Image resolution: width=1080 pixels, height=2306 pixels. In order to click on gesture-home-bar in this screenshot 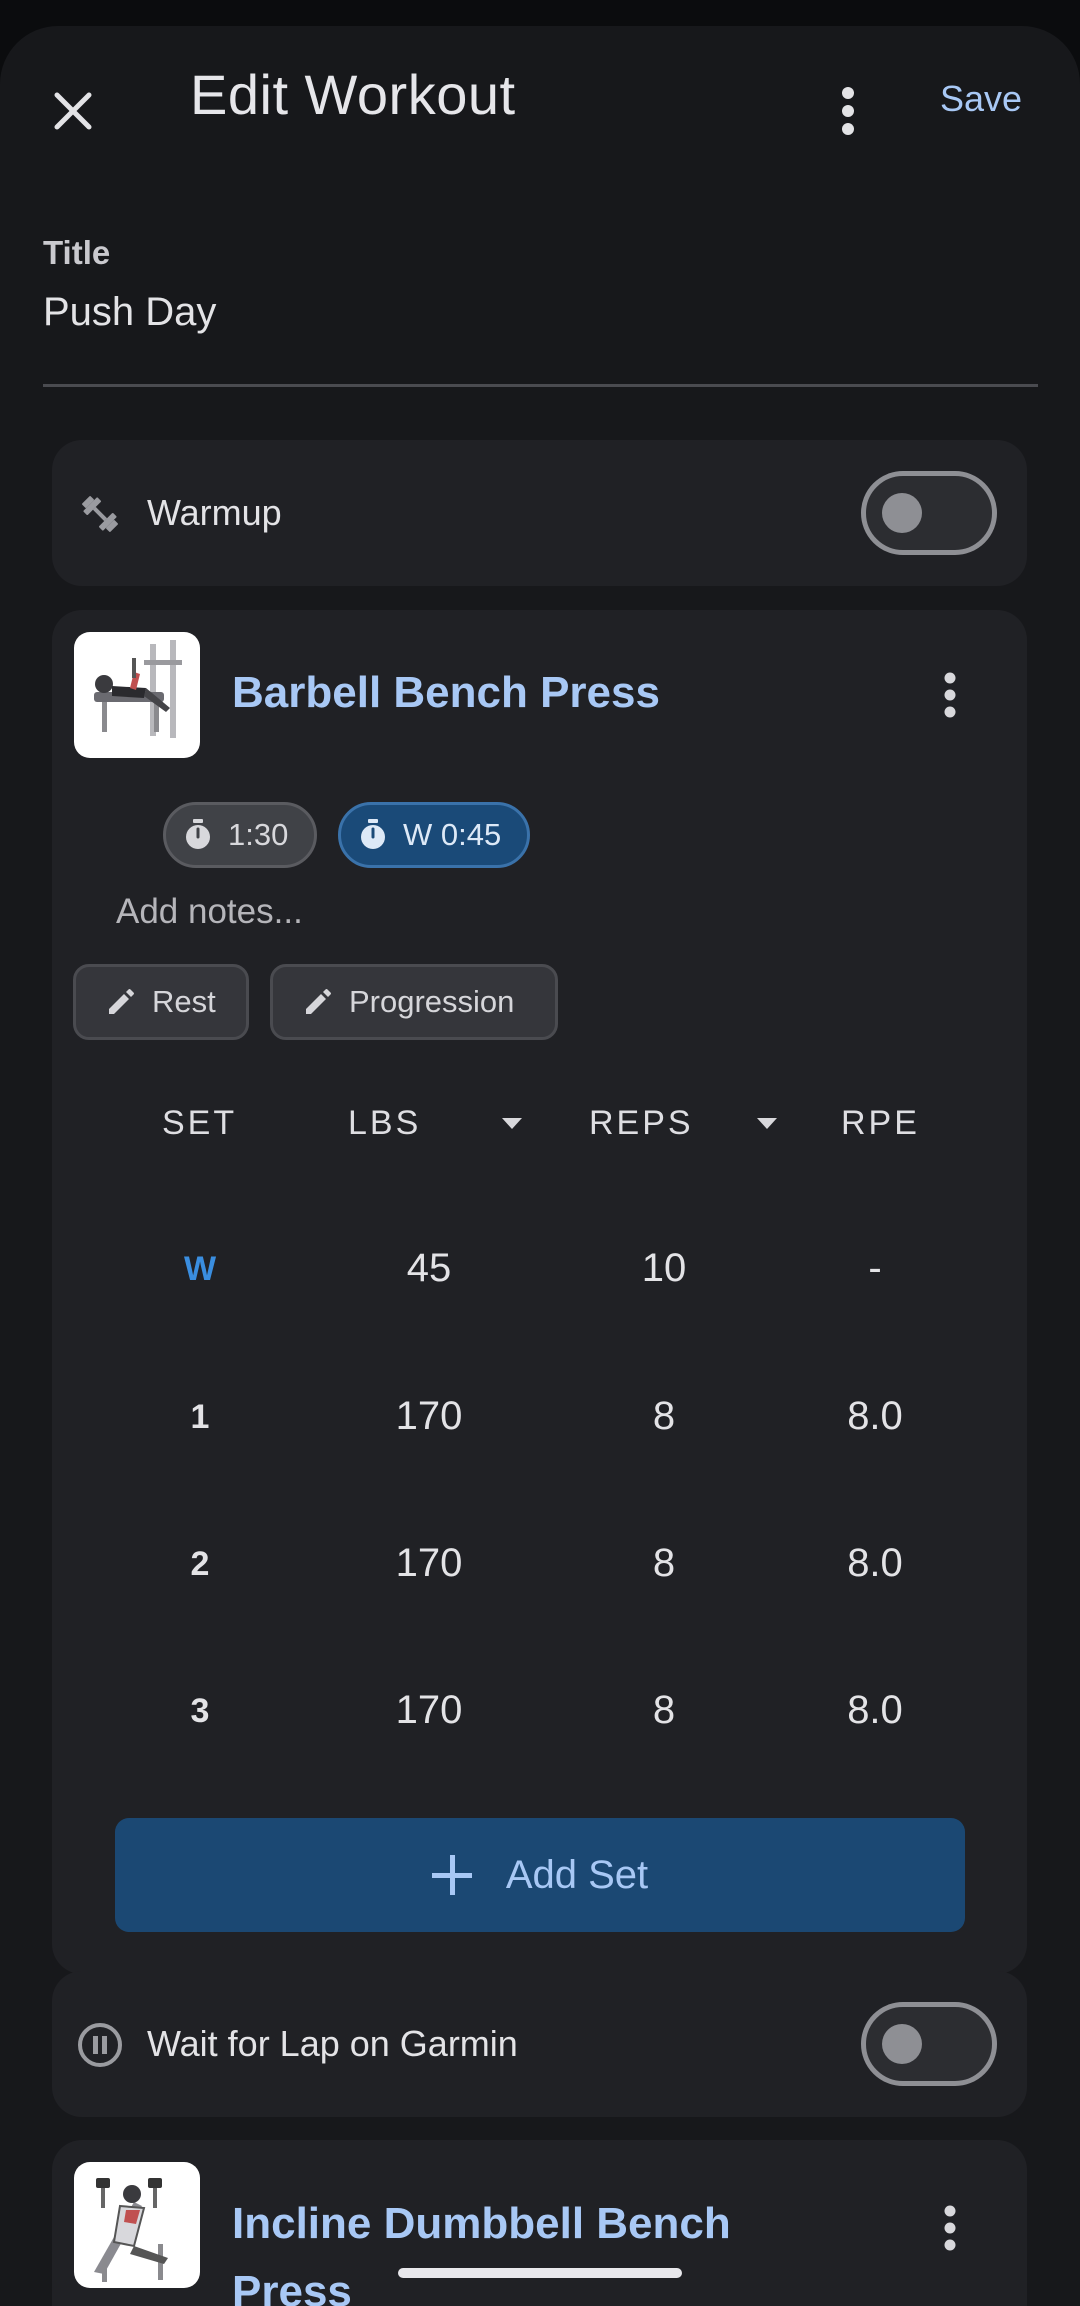, I will do `click(540, 2273)`.